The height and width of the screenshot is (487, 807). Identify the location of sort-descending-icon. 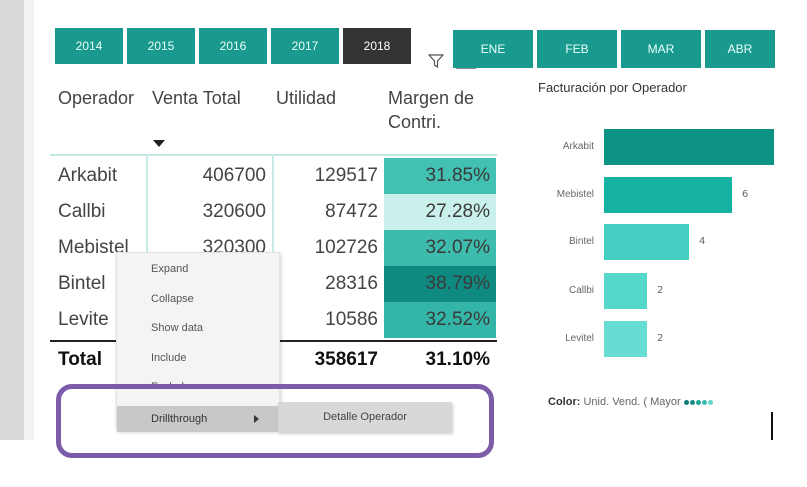
(159, 143).